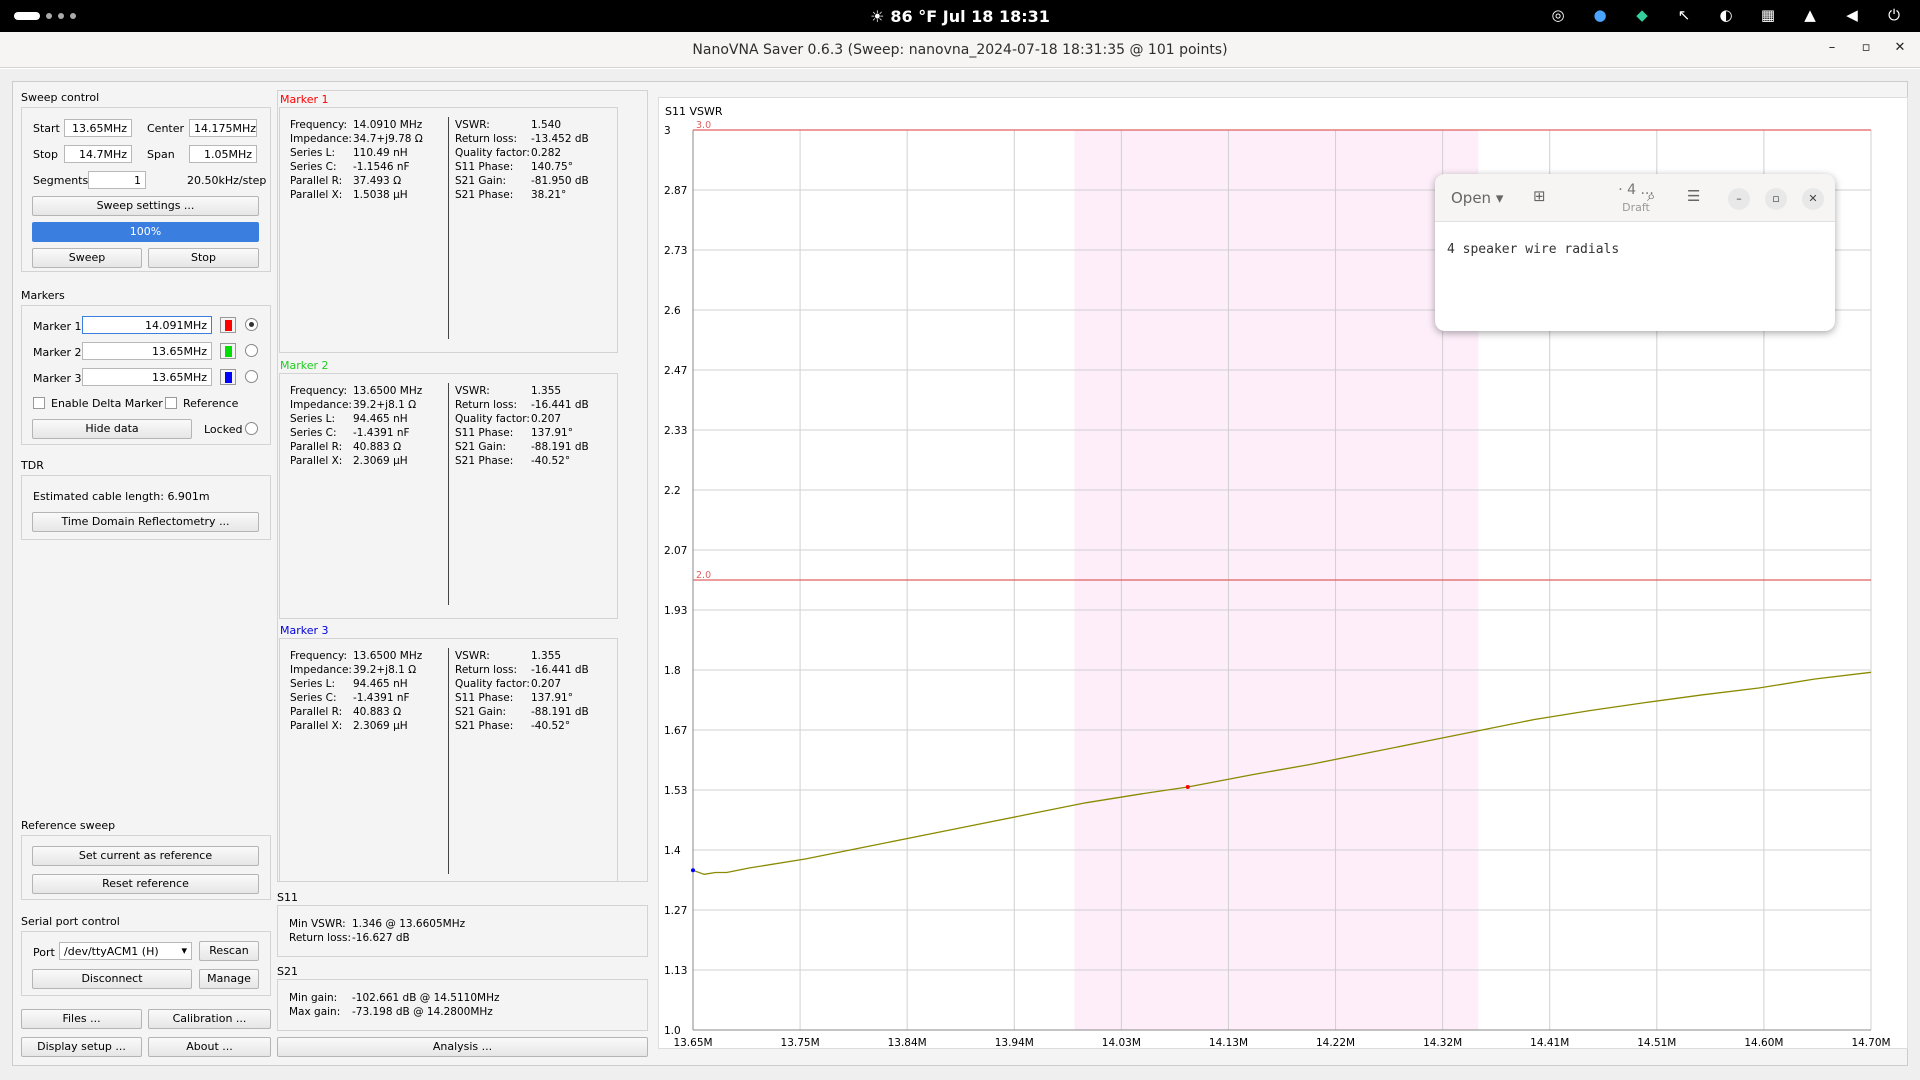 This screenshot has width=1920, height=1080. What do you see at coordinates (251, 428) in the screenshot?
I see `locked-radio` at bounding box center [251, 428].